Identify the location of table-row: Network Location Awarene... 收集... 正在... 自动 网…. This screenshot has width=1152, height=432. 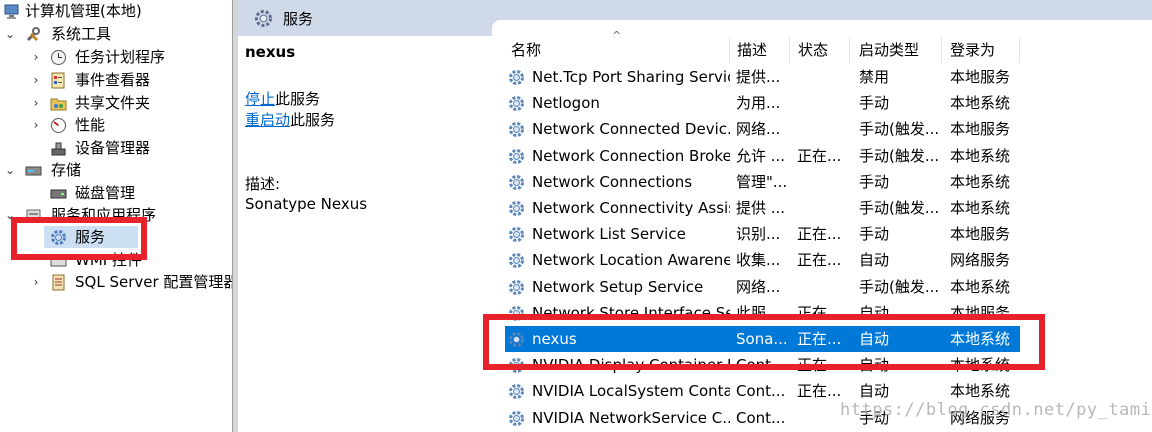
(762, 260).